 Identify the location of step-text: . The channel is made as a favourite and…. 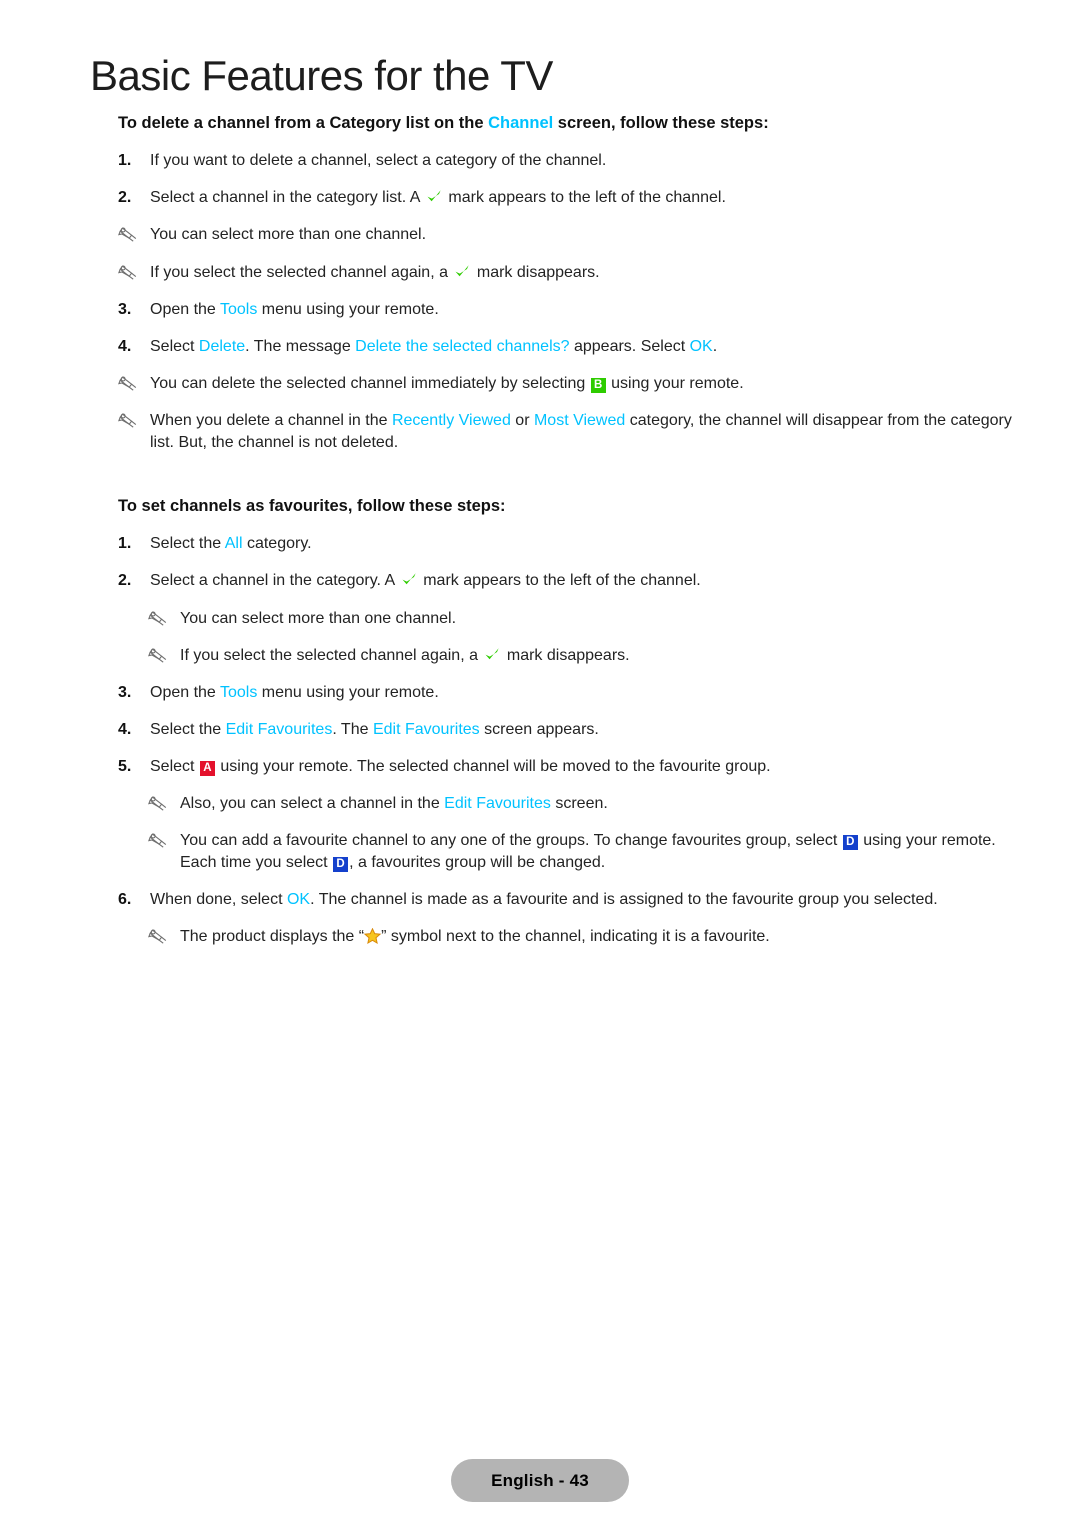
(624, 899).